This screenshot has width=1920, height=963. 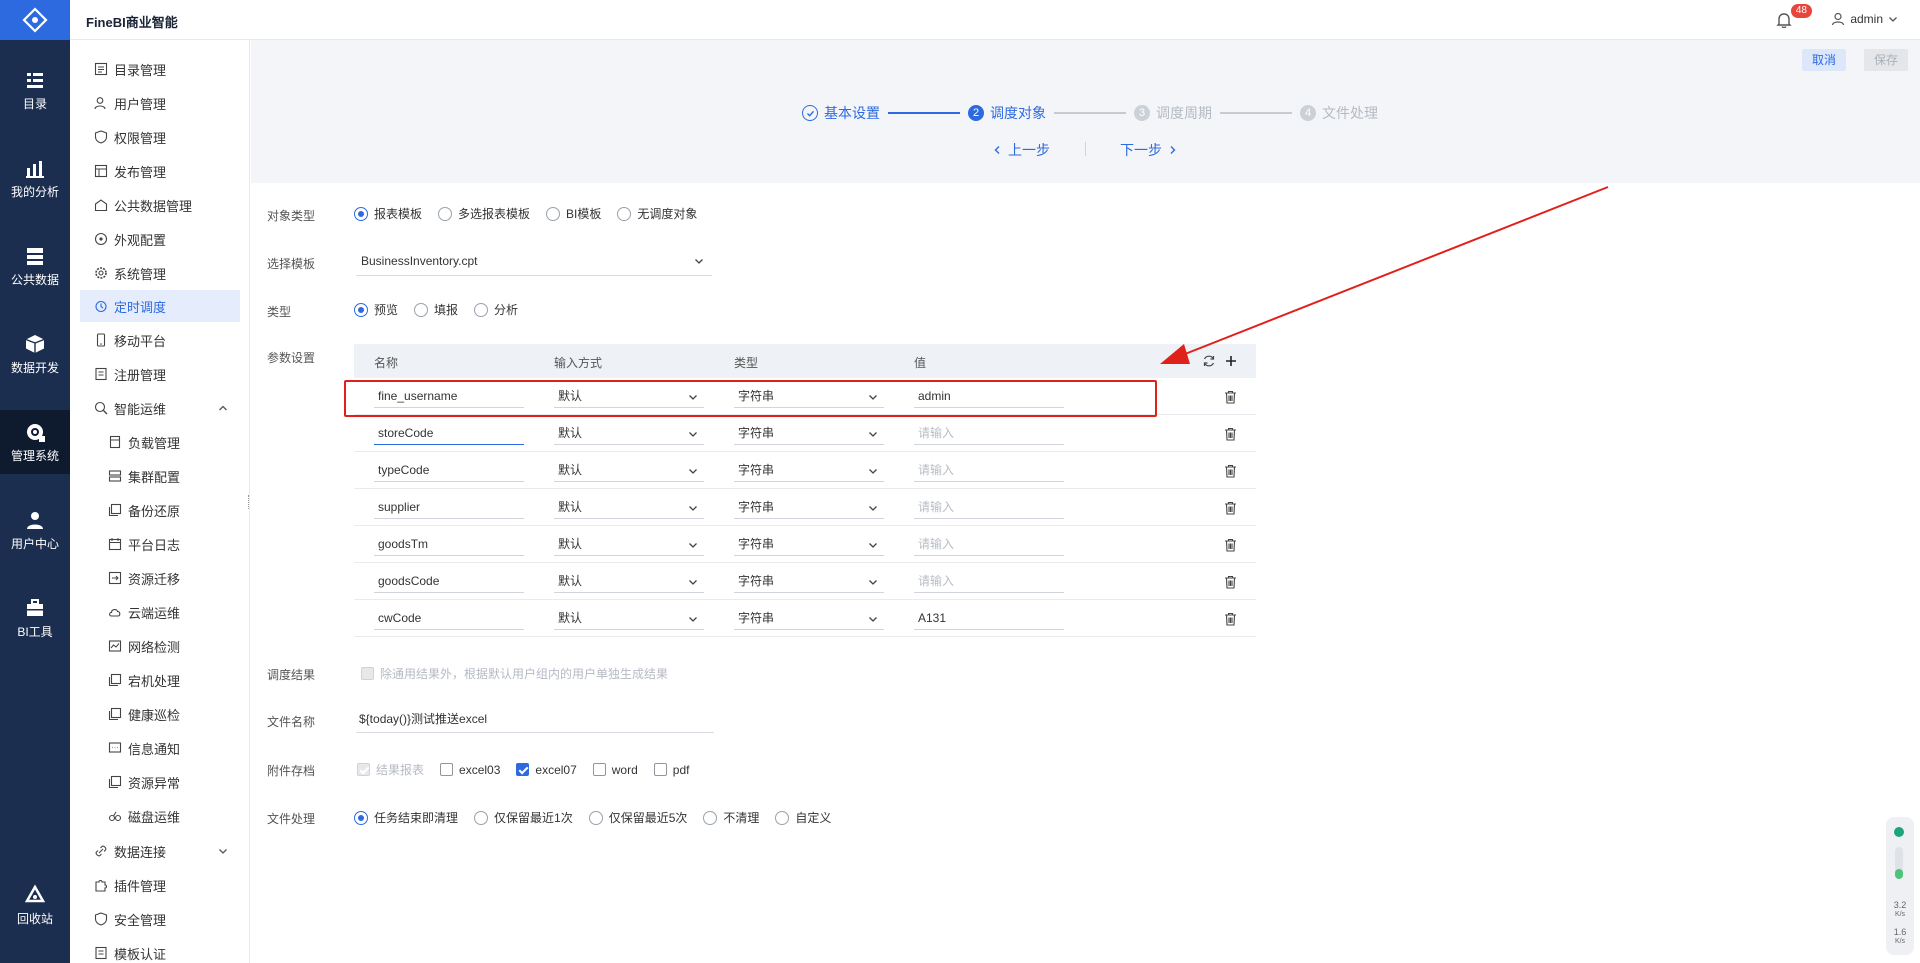 What do you see at coordinates (1900, 932) in the screenshot?
I see `download-speed: 1.6` at bounding box center [1900, 932].